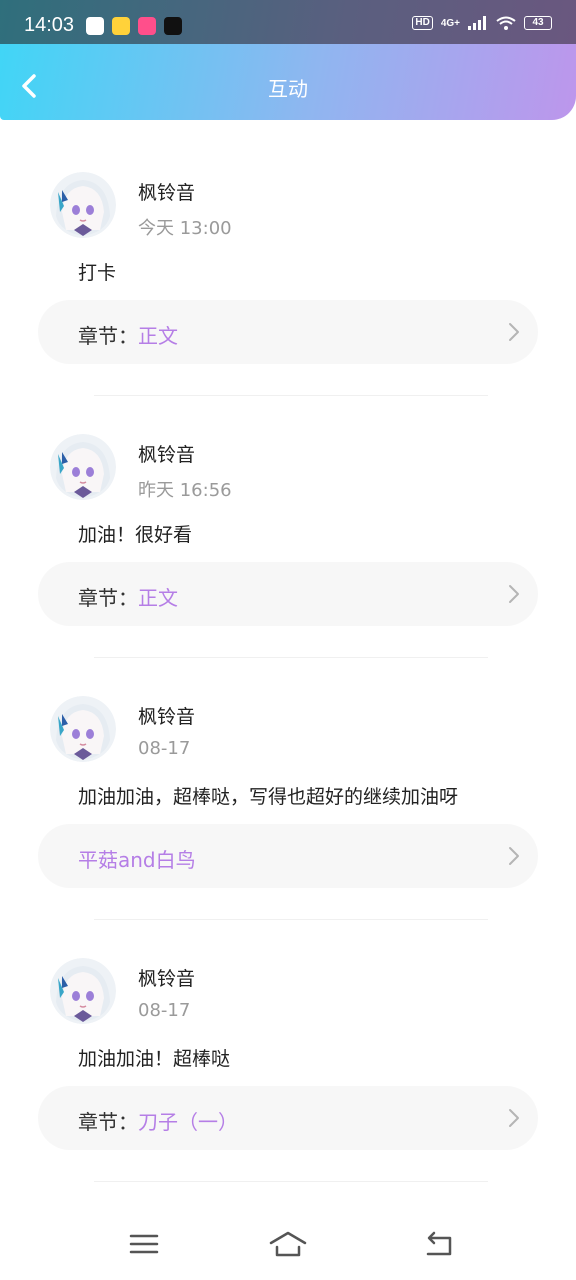 Image resolution: width=576 pixels, height=1280 pixels. Describe the element at coordinates (154, 1059) in the screenshot. I see `comment-text: 加油加油！超棒哒` at that location.